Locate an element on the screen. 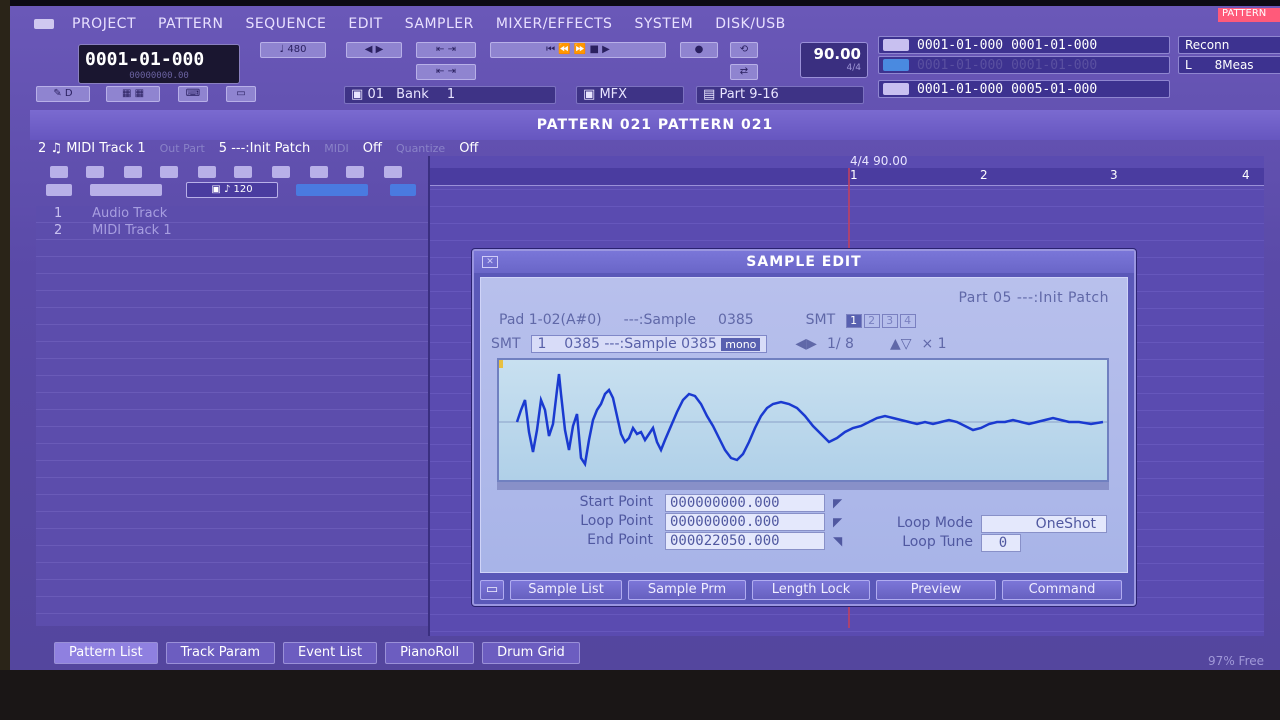  resolution-field: ♩ 480 is located at coordinates (293, 50).